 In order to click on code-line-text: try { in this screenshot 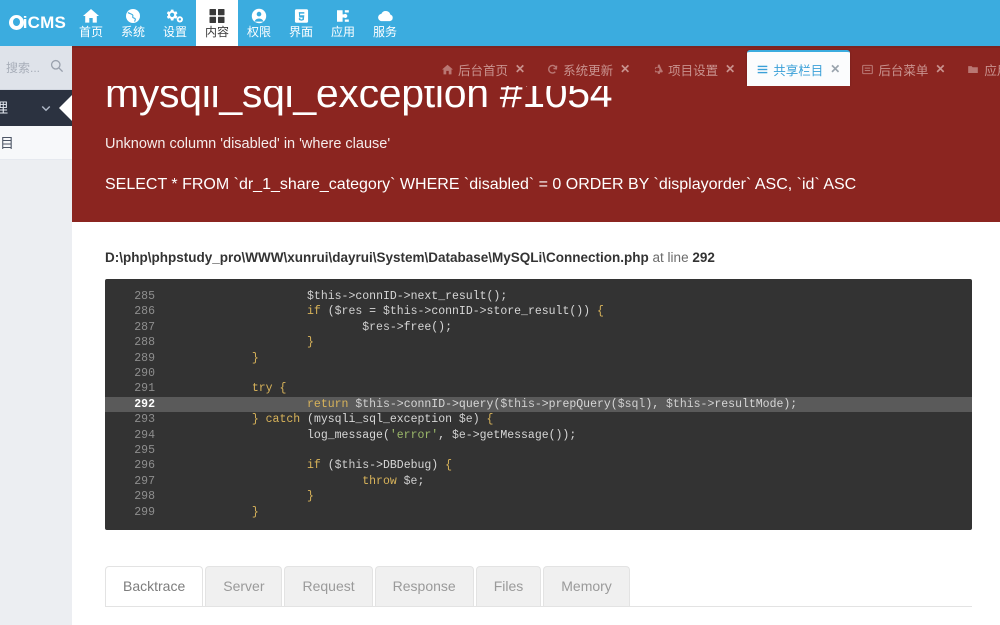, I will do `click(269, 389)`.